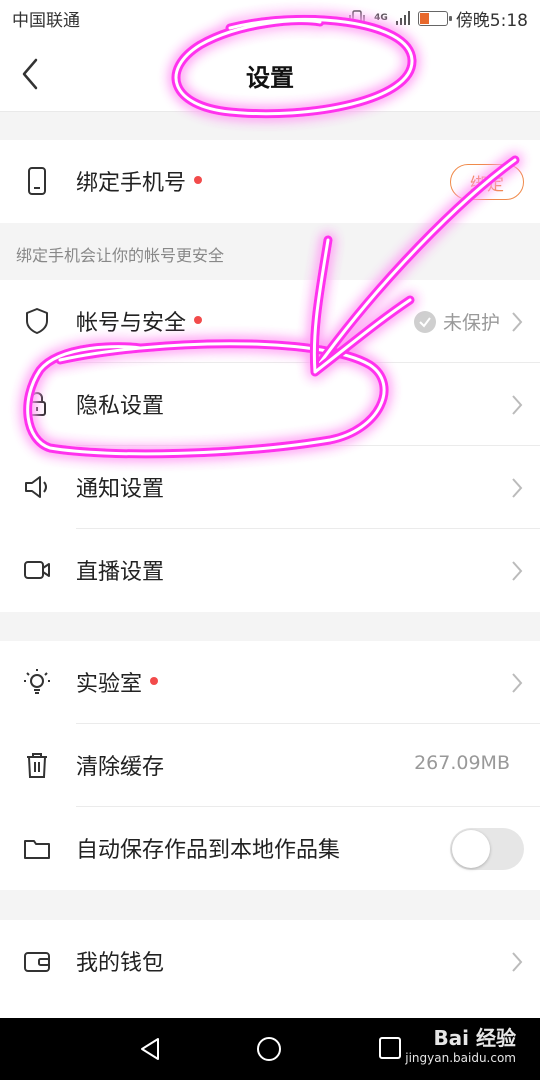  I want to click on wallet-group: 我的钱包, so click(270, 969).